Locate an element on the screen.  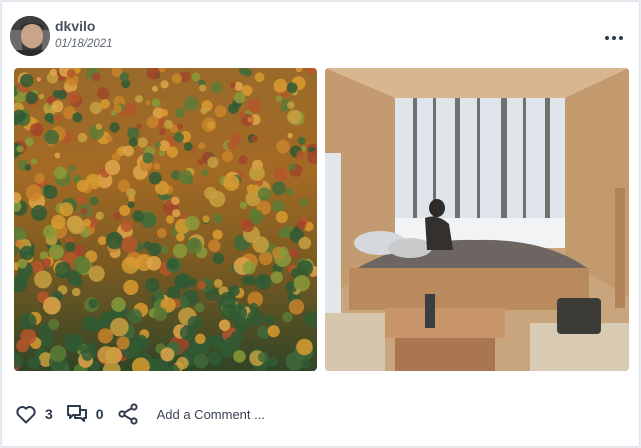
avatar-image is located at coordinates (30, 36).